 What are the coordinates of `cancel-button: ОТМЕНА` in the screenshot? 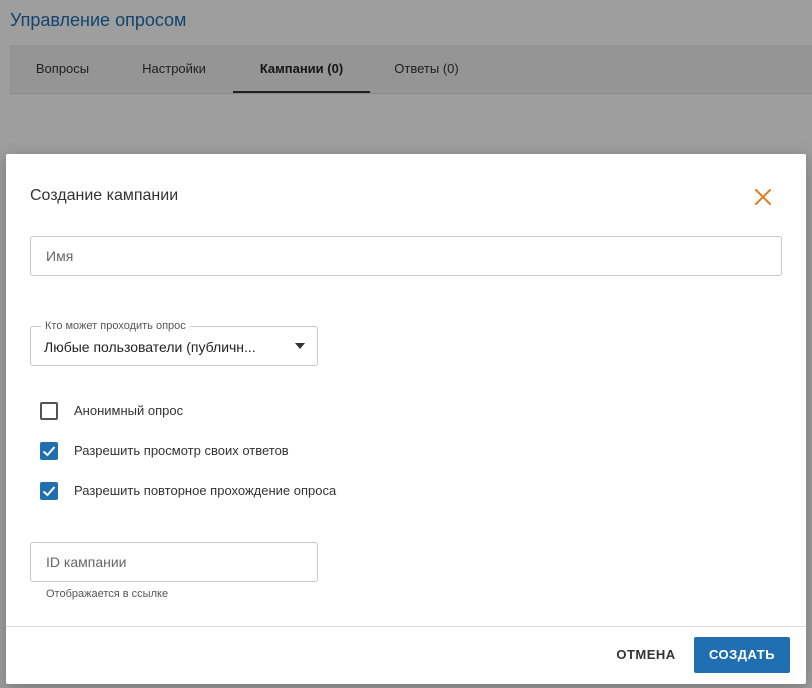 It's located at (646, 655).